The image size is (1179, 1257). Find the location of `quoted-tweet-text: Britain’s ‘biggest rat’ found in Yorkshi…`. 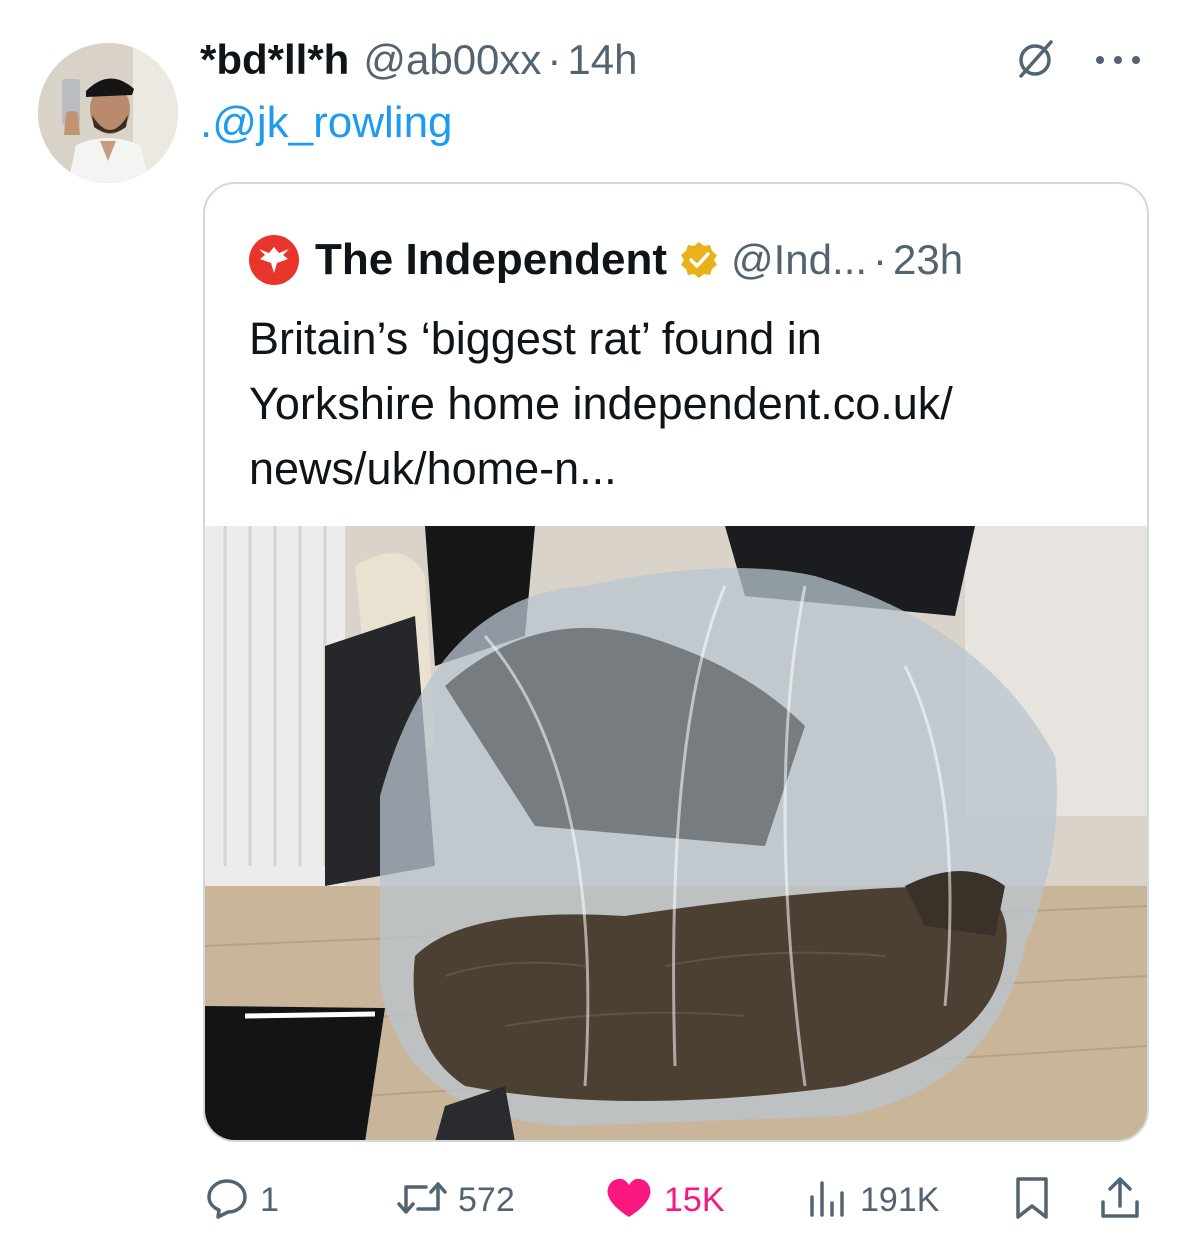

quoted-tweet-text: Britain’s ‘biggest rat’ found in Yorkshi… is located at coordinates (679, 403).